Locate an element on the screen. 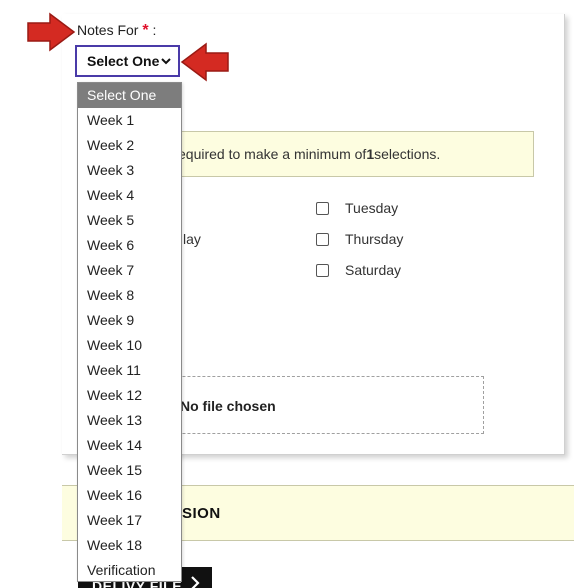 Image resolution: width=574 pixels, height=588 pixels. dropdown-option: Week 10 is located at coordinates (129, 345).